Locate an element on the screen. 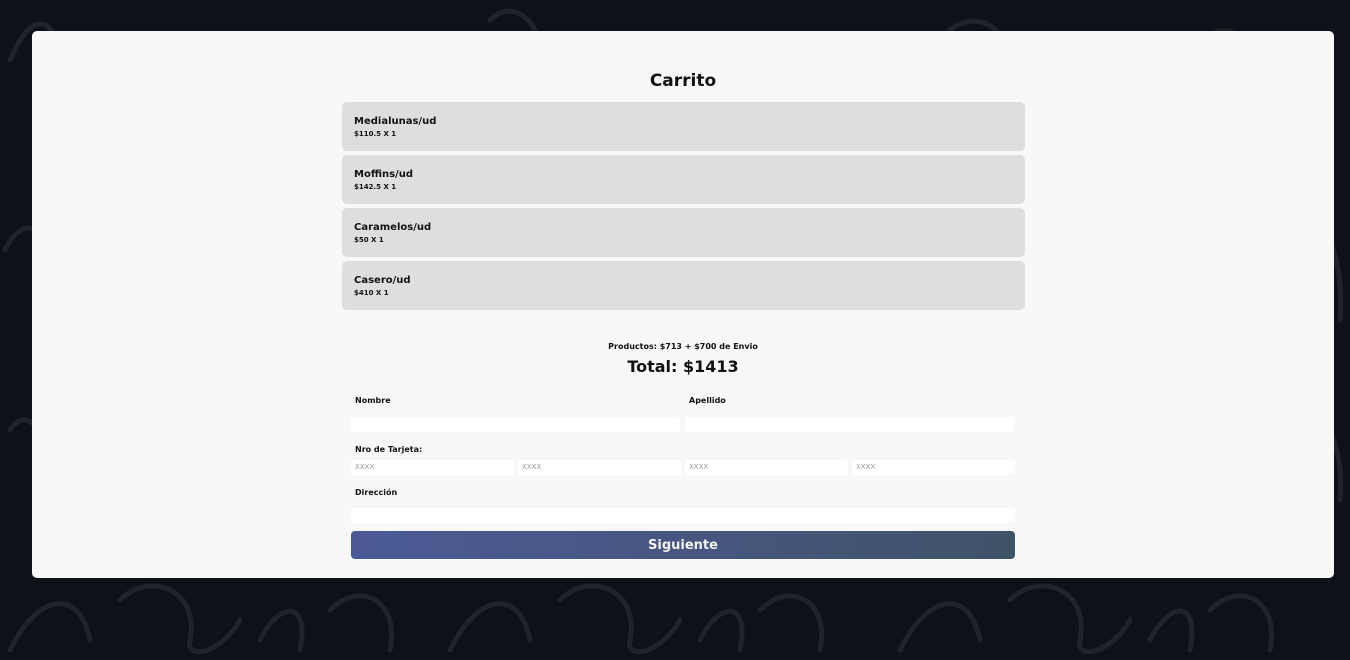 This screenshot has height=660, width=1350. cart-item-name: Caramelos/ud is located at coordinates (393, 227).